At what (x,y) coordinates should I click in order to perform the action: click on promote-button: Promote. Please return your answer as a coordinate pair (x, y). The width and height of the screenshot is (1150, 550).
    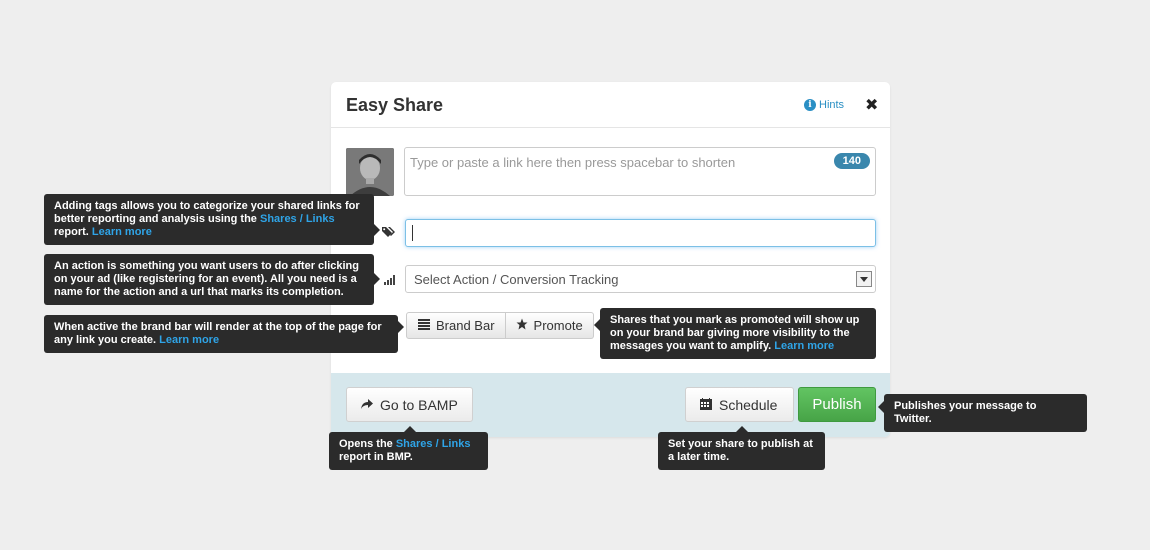
    Looking at the image, I should click on (549, 325).